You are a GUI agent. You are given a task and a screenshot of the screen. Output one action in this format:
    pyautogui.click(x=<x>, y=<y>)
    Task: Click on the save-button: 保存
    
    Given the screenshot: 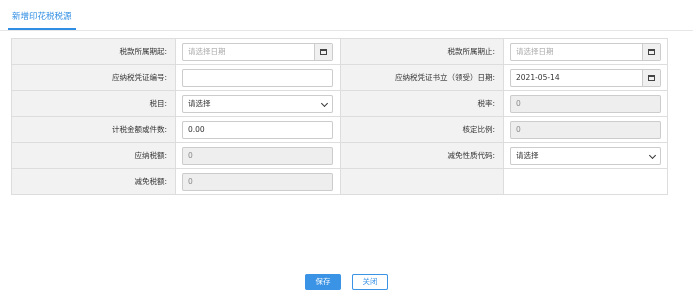 What is the action you would take?
    pyautogui.click(x=323, y=282)
    